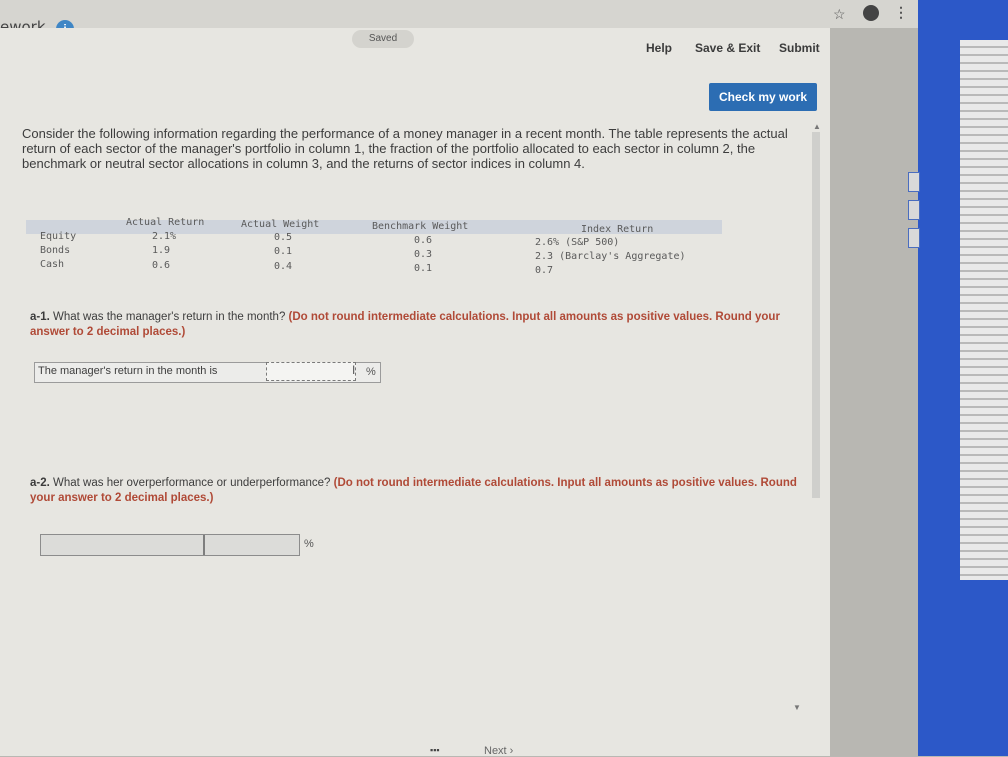 This screenshot has height=757, width=1008. What do you see at coordinates (283, 266) in the screenshot?
I see `cell-cash-actual-weight: 0.4` at bounding box center [283, 266].